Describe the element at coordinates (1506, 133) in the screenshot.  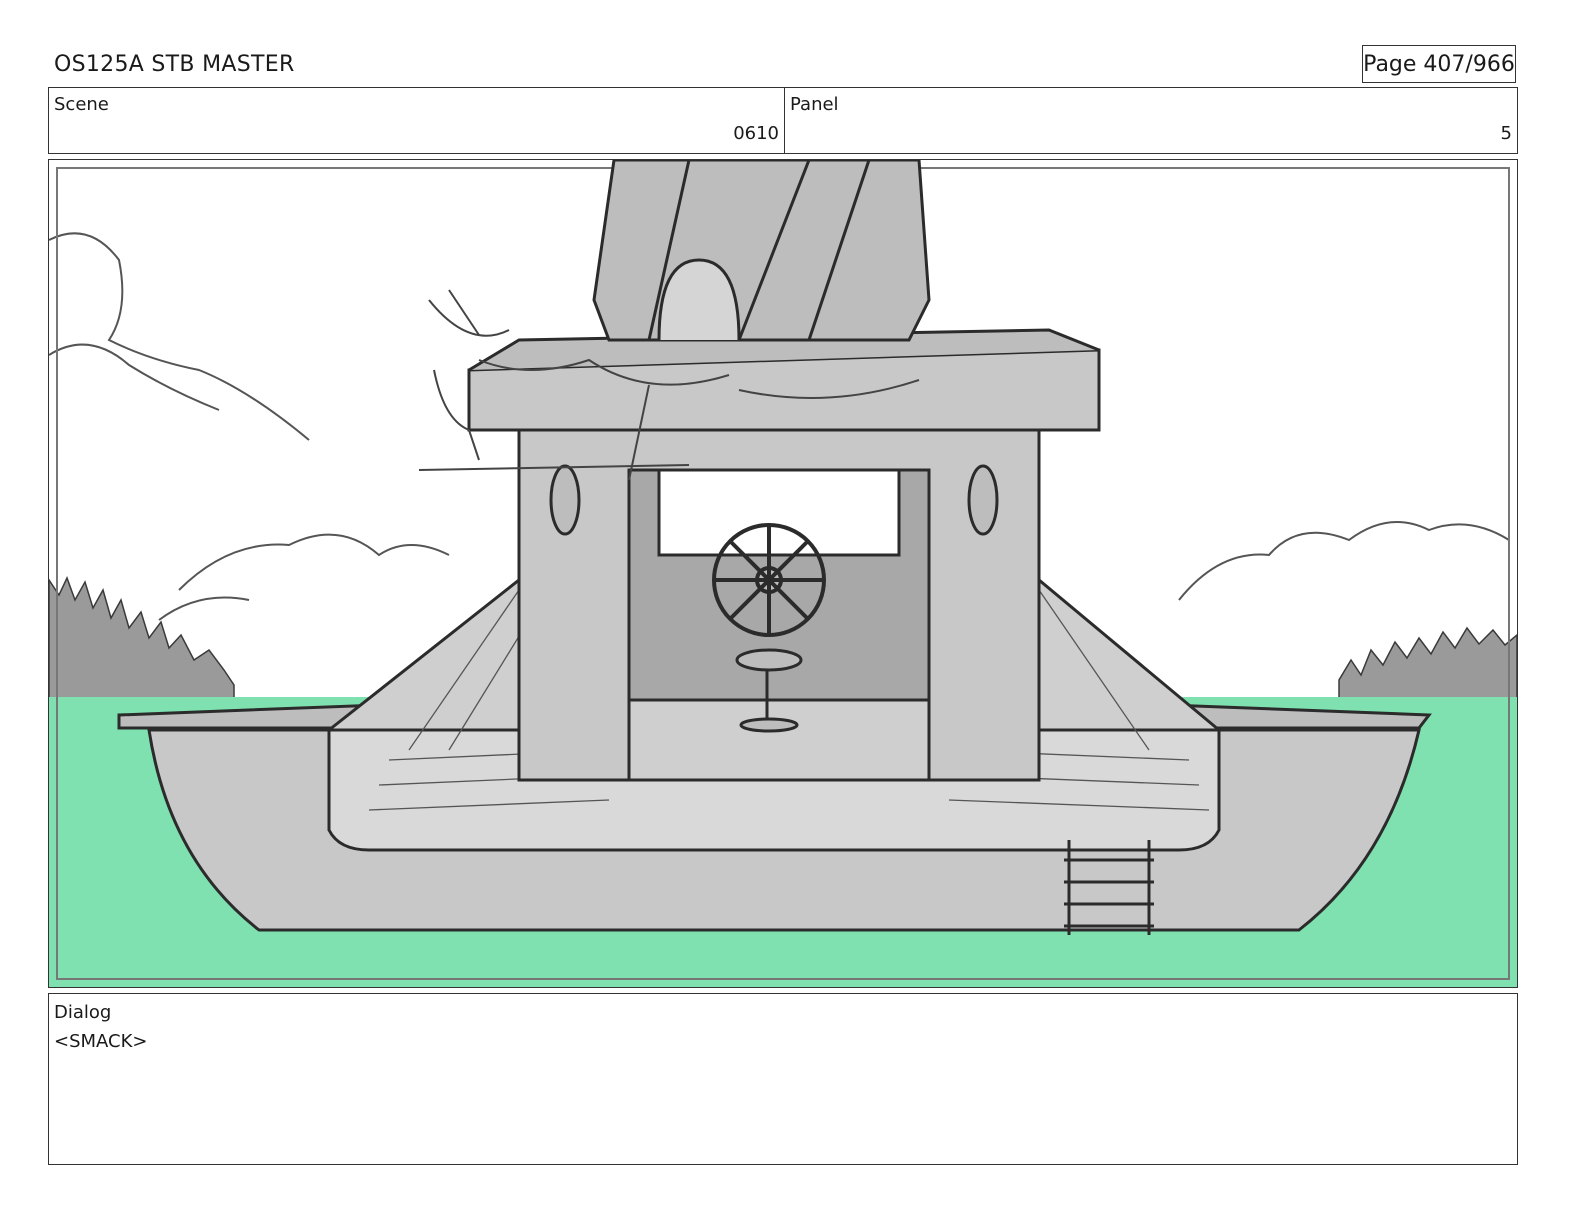
I see `panel-number: 5` at that location.